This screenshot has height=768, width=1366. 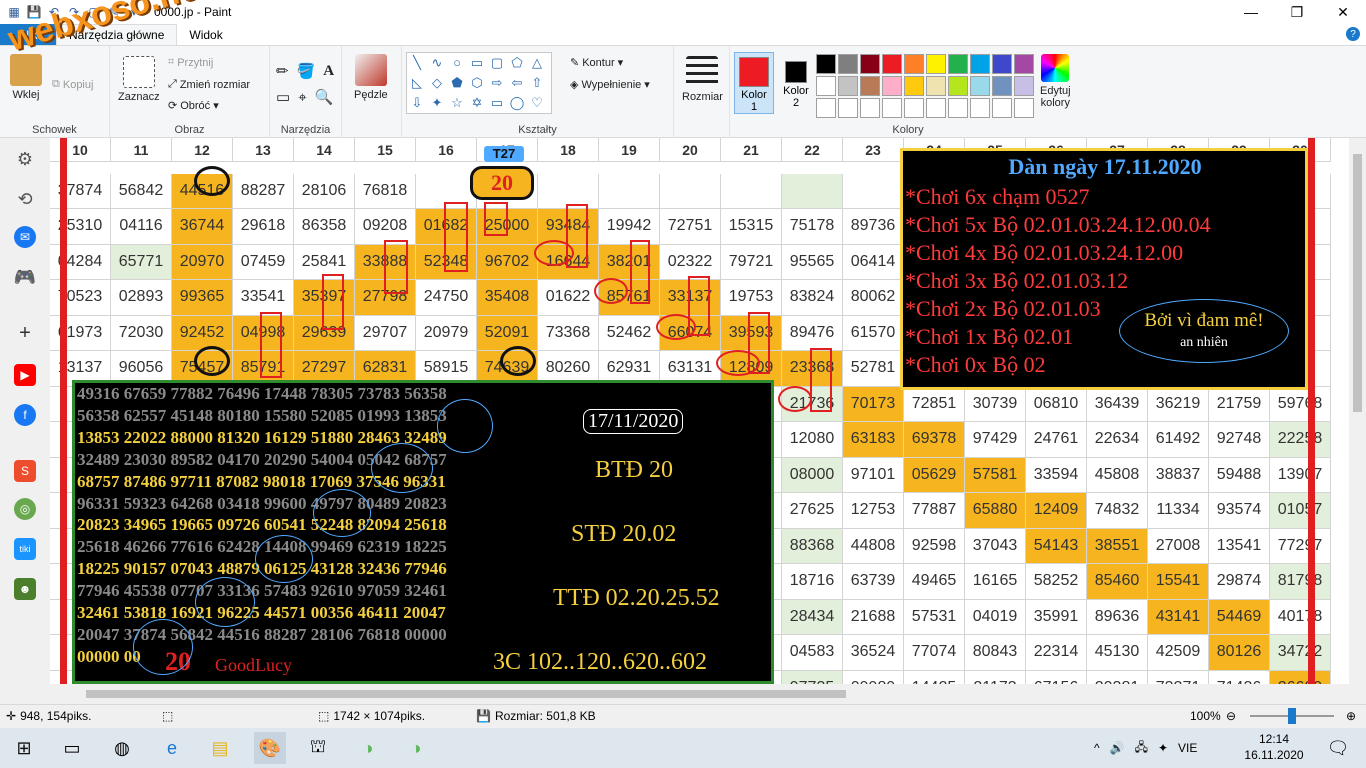 I want to click on rectangle-shape-icon: ▭, so click(x=477, y=63).